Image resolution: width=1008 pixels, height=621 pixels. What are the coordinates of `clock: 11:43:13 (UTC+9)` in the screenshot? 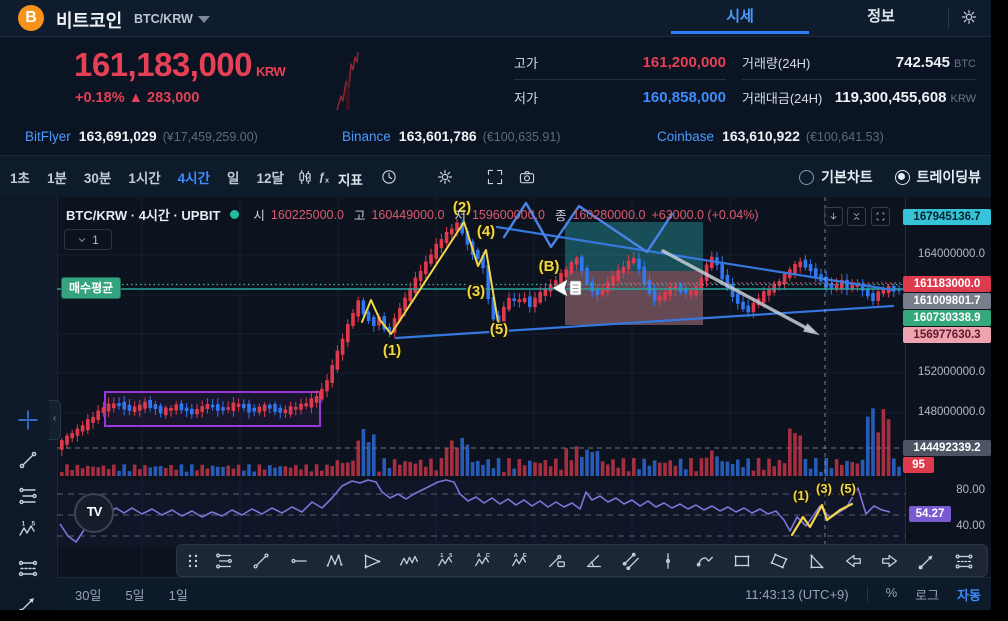 It's located at (797, 594).